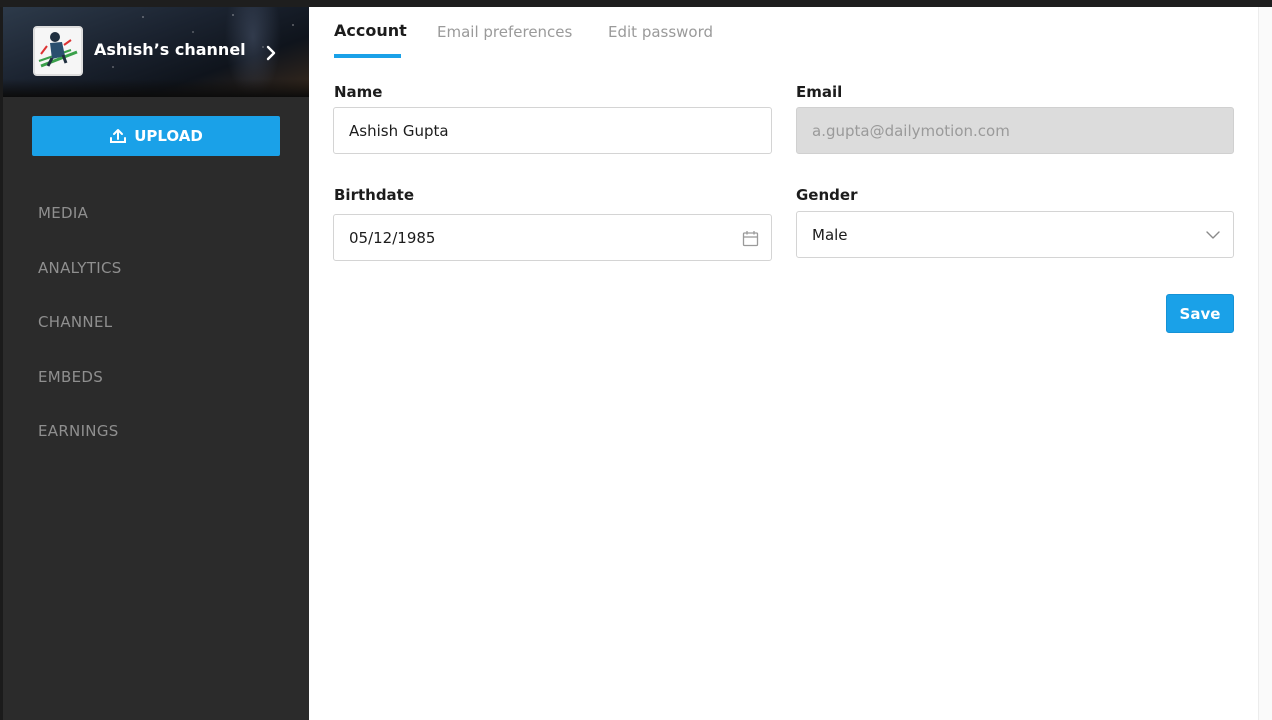 This screenshot has height=720, width=1272. What do you see at coordinates (1265, 363) in the screenshot?
I see `scrollbar-track` at bounding box center [1265, 363].